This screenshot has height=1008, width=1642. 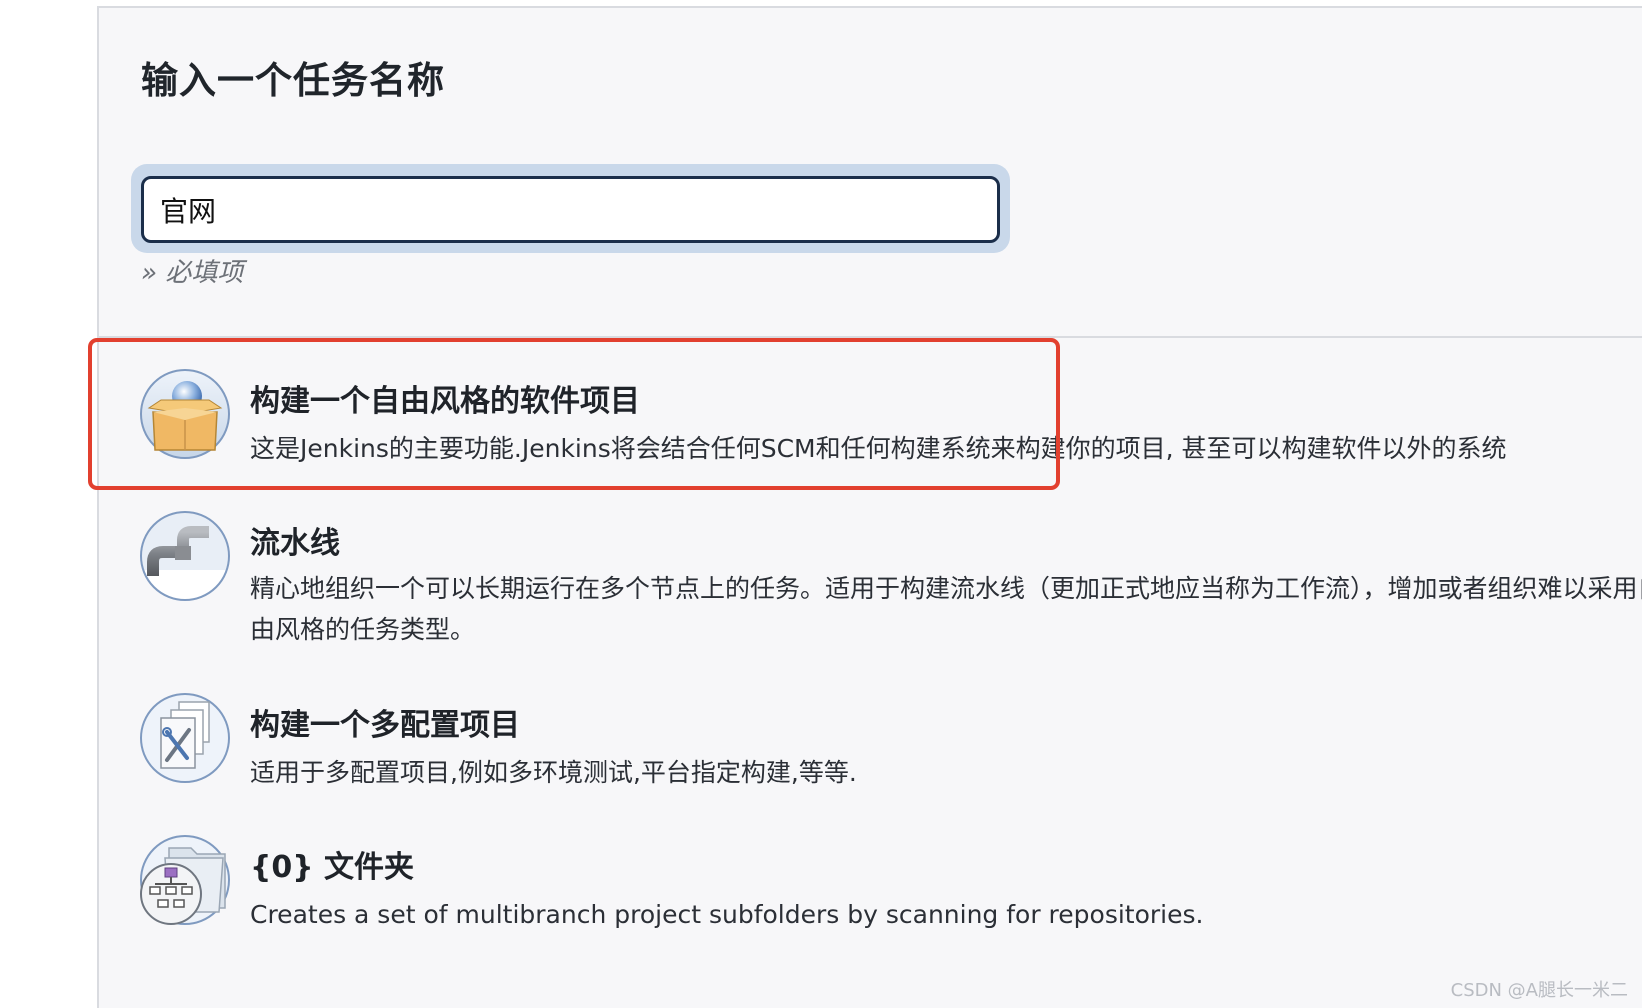 I want to click on section-title: 输入一个任务名称, so click(x=293, y=80).